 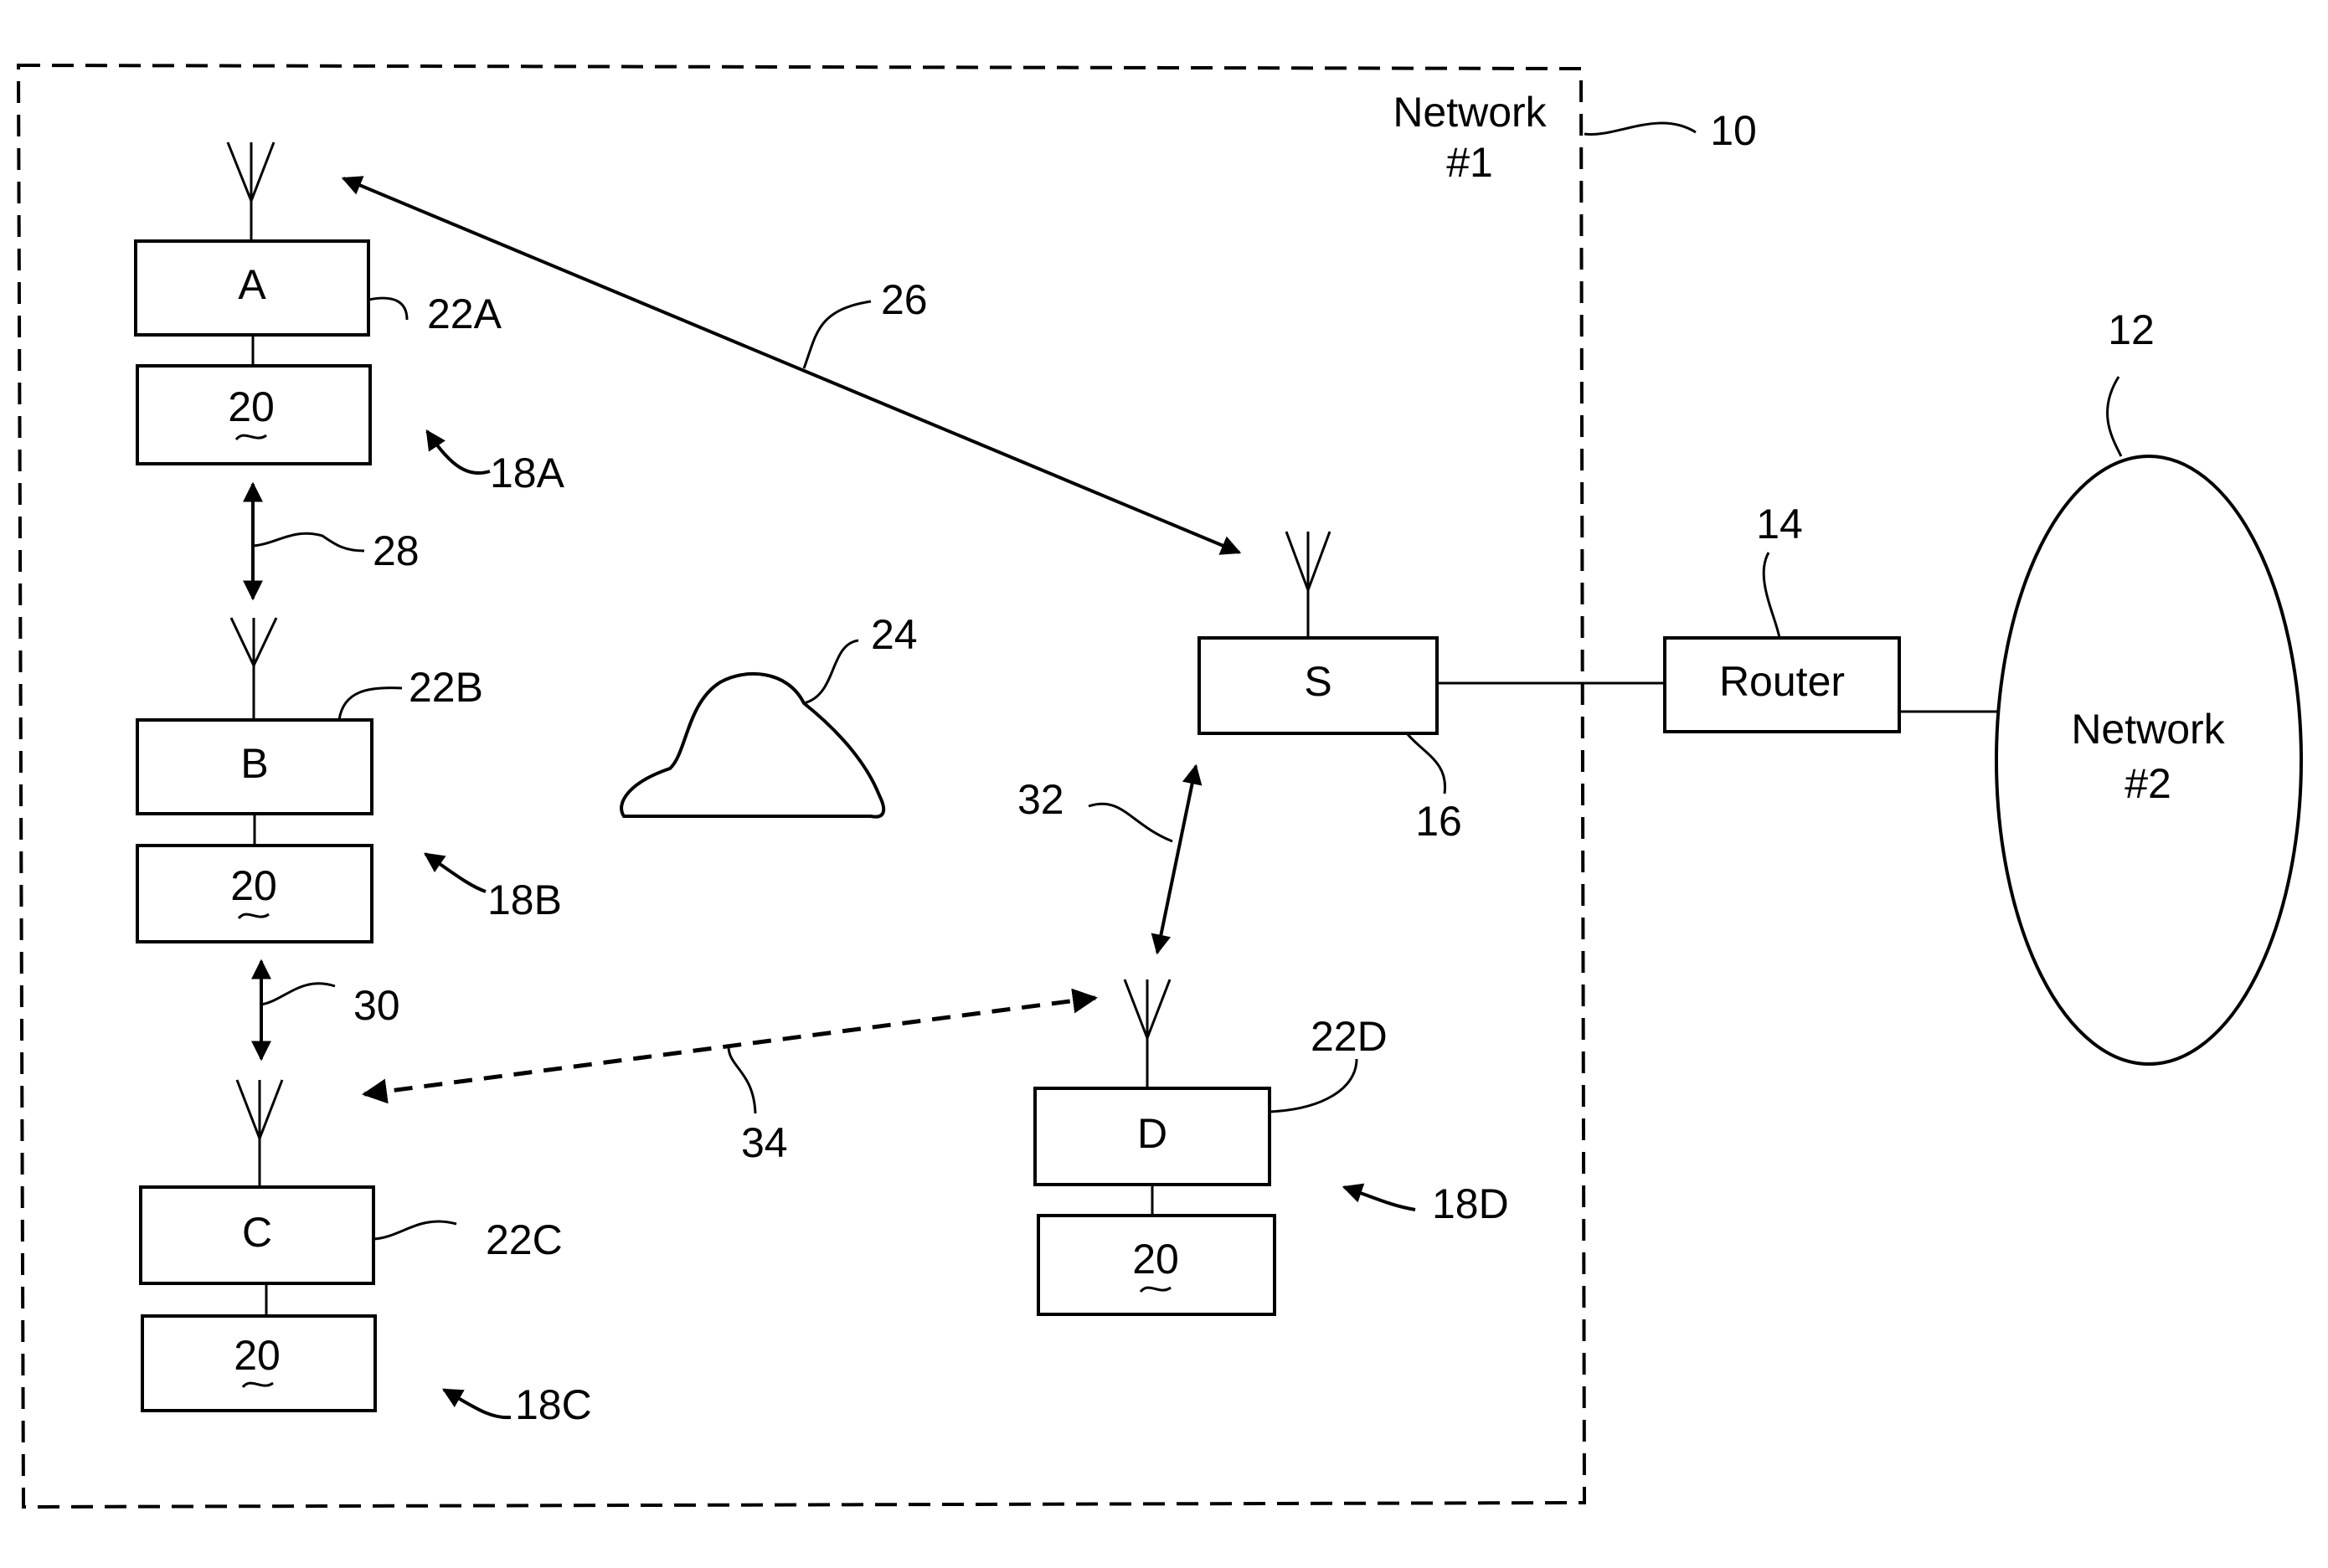 I want to click on leader-line-22a, so click(x=388, y=308).